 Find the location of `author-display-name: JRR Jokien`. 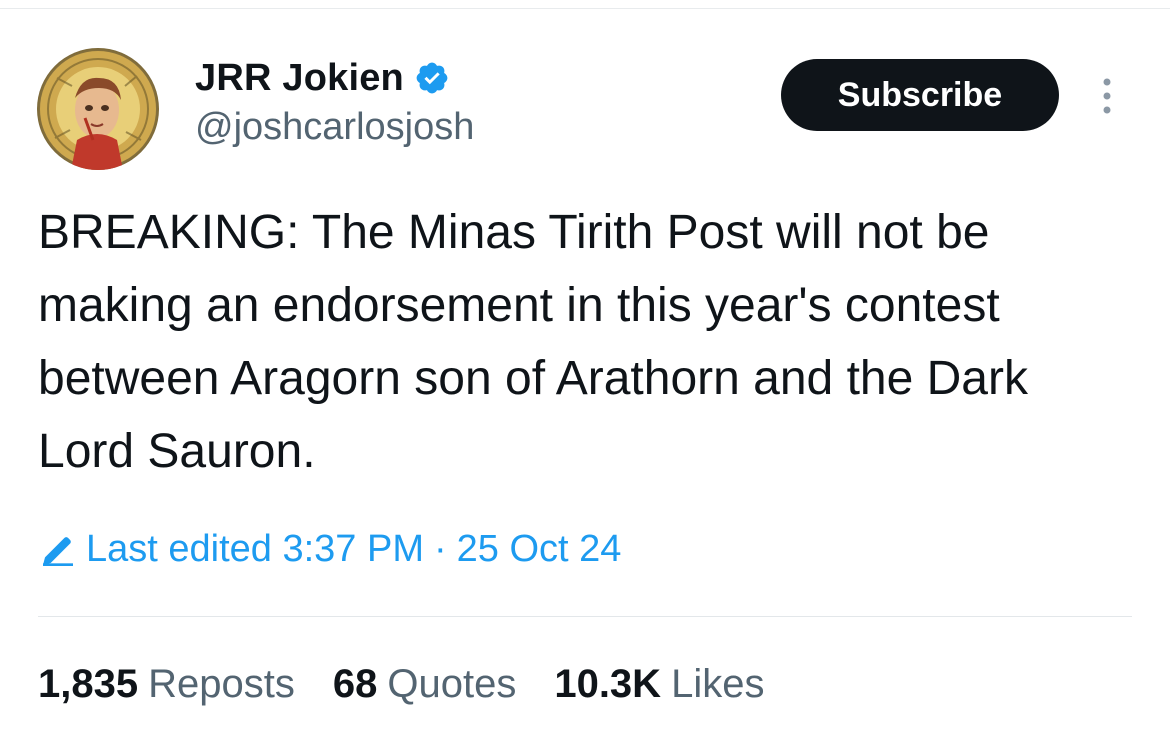

author-display-name: JRR Jokien is located at coordinates (299, 78).